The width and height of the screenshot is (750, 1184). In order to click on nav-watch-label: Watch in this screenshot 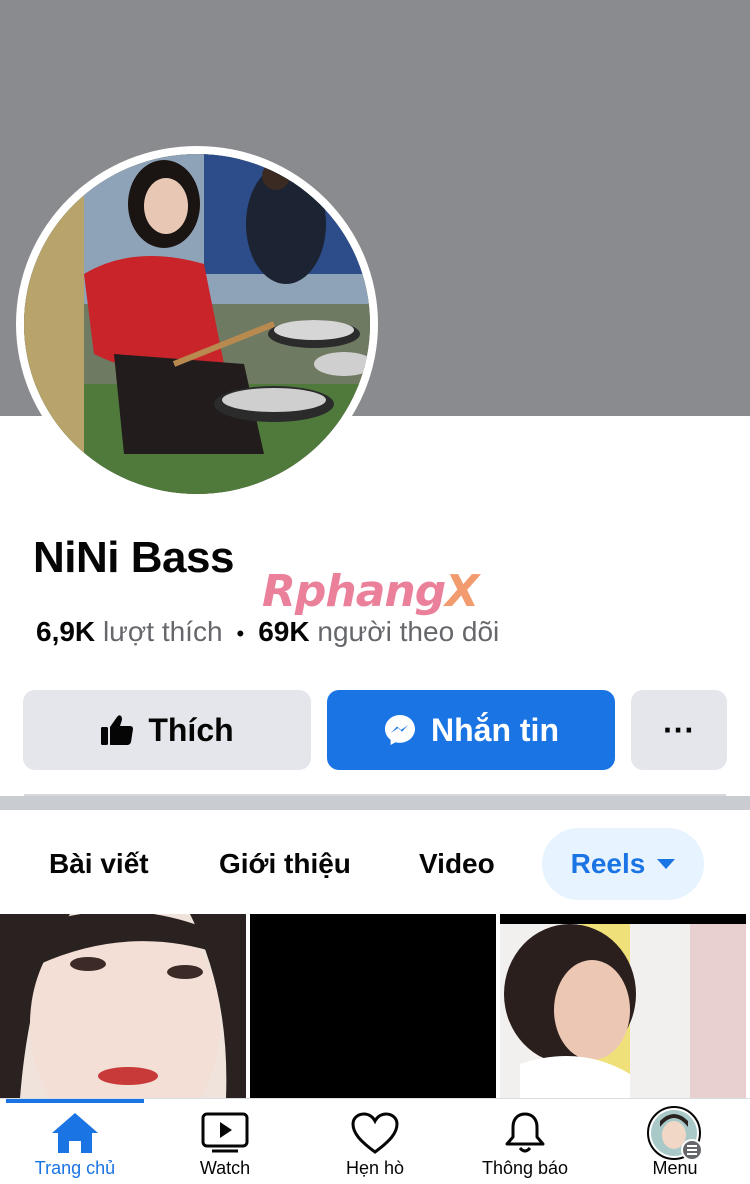, I will do `click(225, 1168)`.